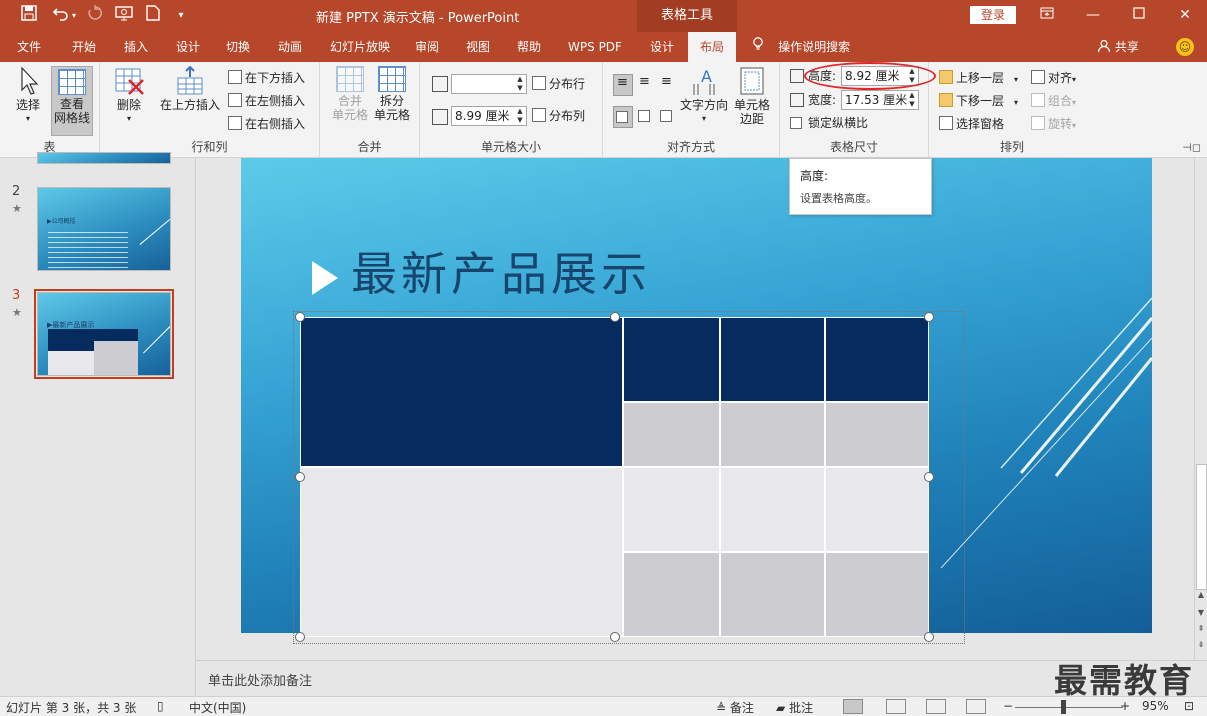  What do you see at coordinates (489, 84) in the screenshot?
I see `cell-height-input: ▲ ▼` at bounding box center [489, 84].